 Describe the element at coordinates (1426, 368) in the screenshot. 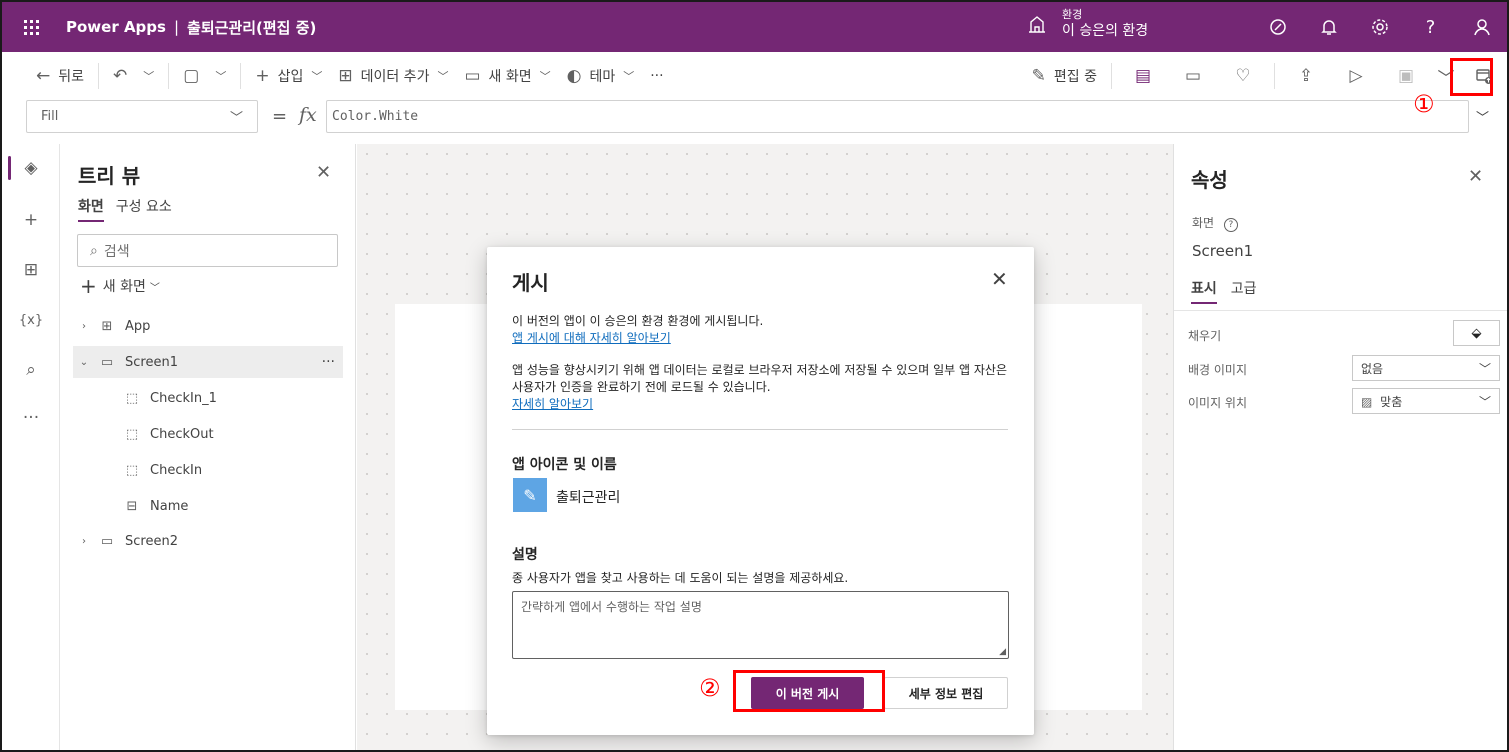

I see `background-image-dropdown: 없음 ﹀` at that location.